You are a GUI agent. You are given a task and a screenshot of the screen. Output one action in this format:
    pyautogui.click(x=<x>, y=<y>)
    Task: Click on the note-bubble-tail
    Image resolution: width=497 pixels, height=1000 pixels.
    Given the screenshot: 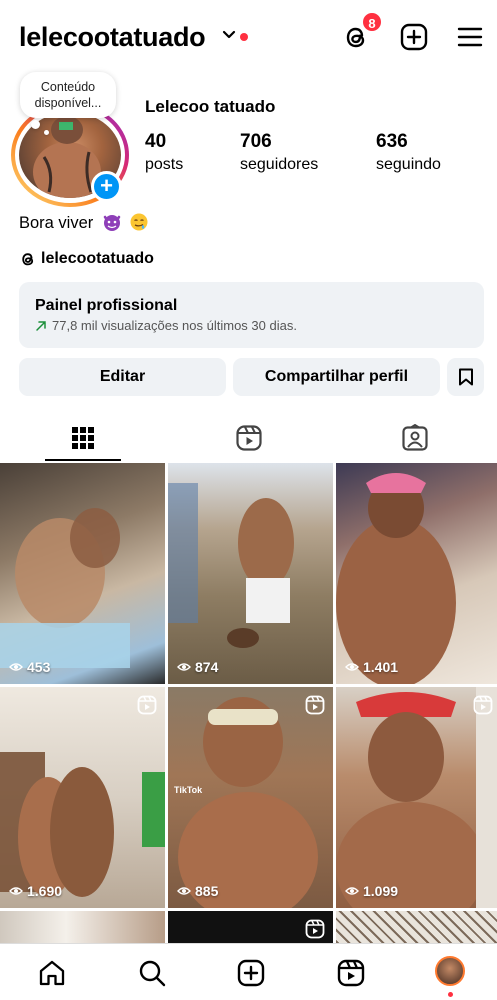 What is the action you would take?
    pyautogui.click(x=35, y=124)
    